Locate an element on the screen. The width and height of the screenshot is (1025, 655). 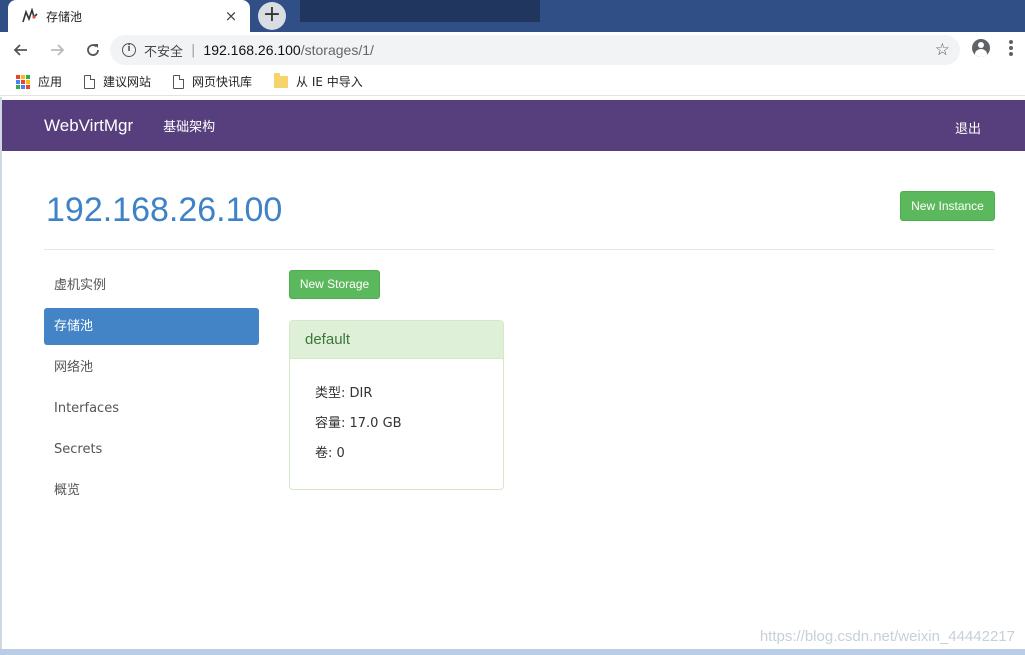
browser-tab-active: 存储池 × is located at coordinates (129, 16).